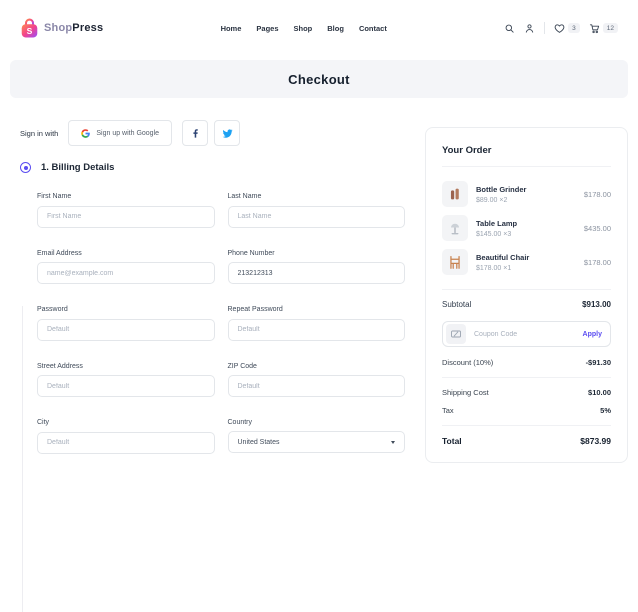 Image resolution: width=638 pixels, height=612 pixels. Describe the element at coordinates (221, 210) in the screenshot. I see `form-row: First Name Last Name` at that location.